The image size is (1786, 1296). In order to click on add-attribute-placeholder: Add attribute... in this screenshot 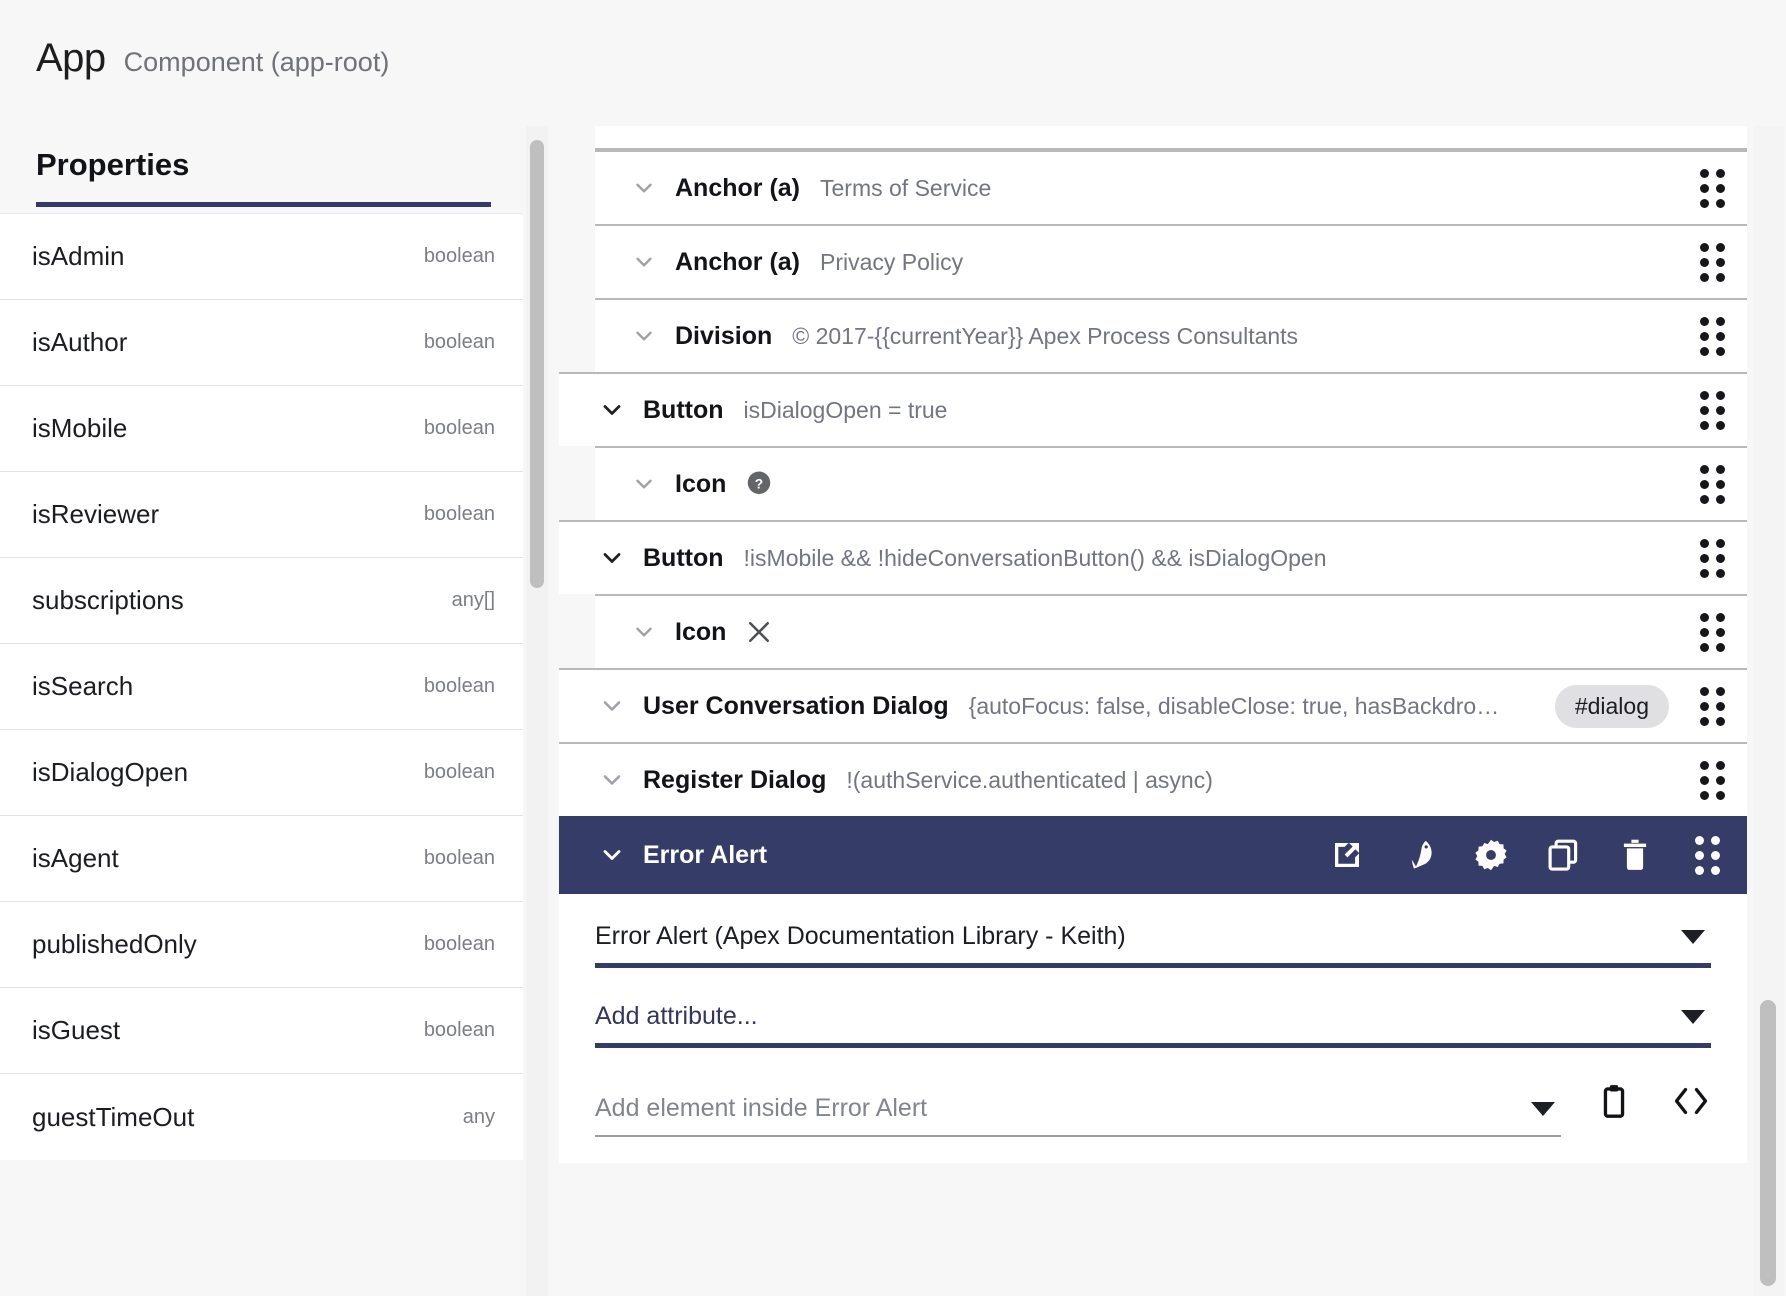, I will do `click(676, 1016)`.